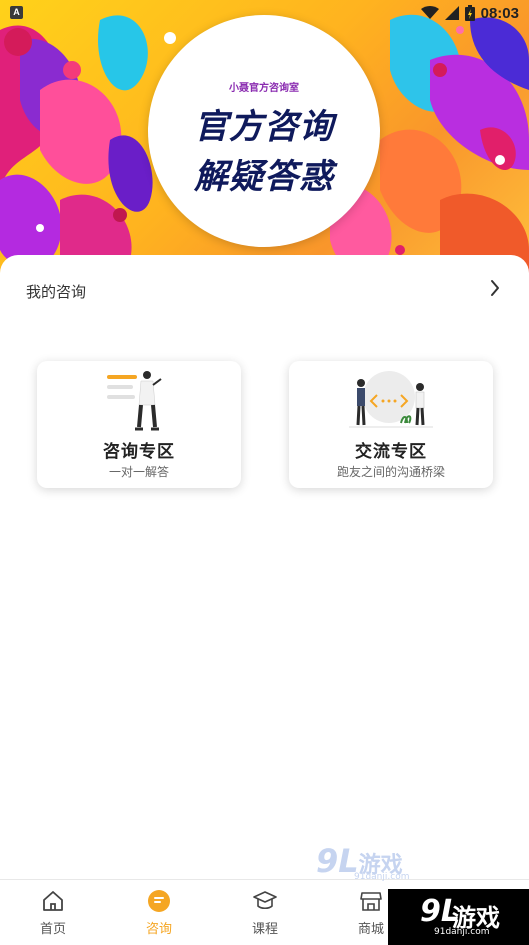  What do you see at coordinates (159, 901) in the screenshot?
I see `chat-icon` at bounding box center [159, 901].